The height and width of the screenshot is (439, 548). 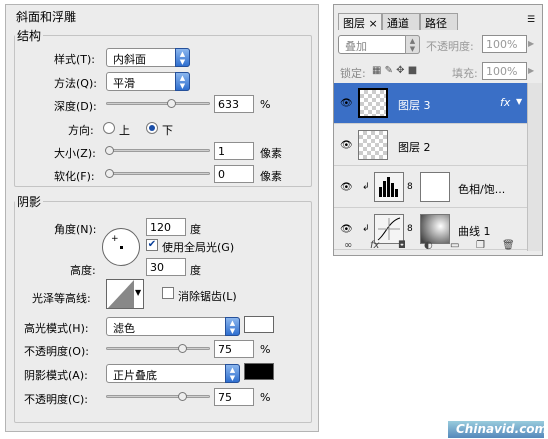 I want to click on link-layers-icon: ∞, so click(x=348, y=245).